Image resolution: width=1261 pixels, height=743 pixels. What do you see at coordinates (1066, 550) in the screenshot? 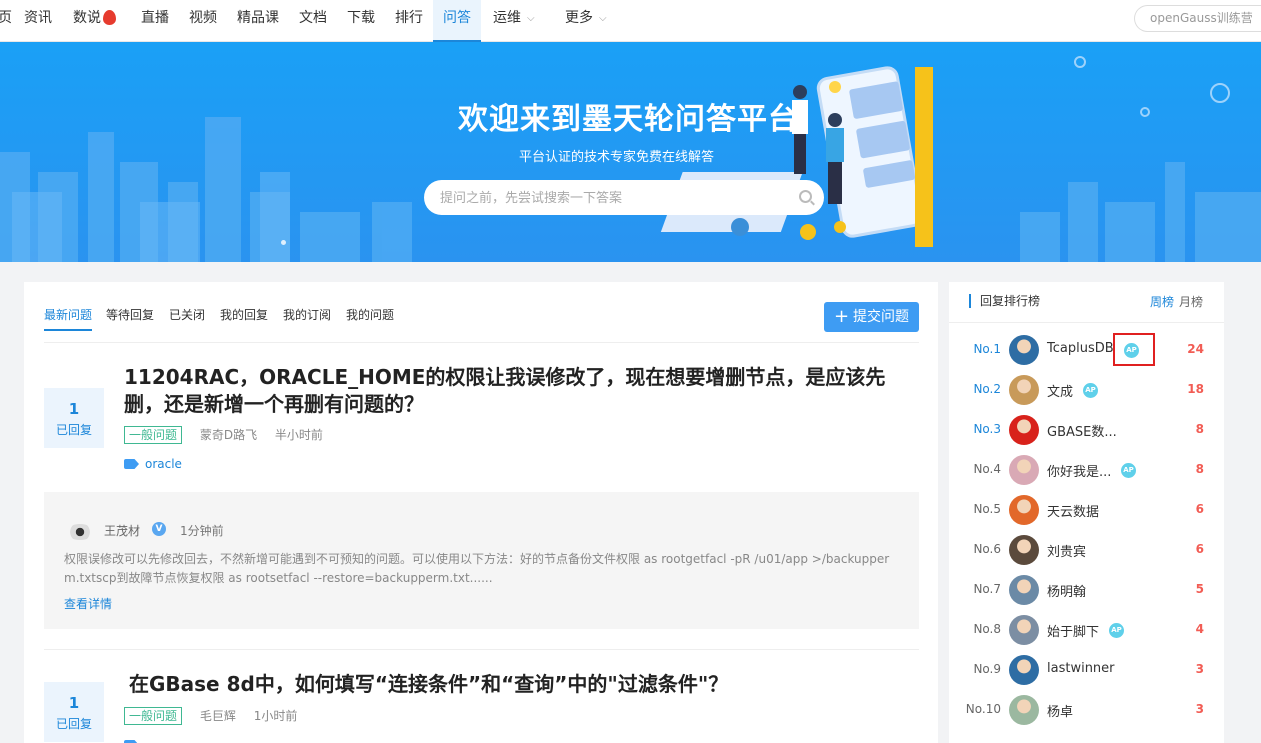
I see `user-name: 刘贵宾` at bounding box center [1066, 550].